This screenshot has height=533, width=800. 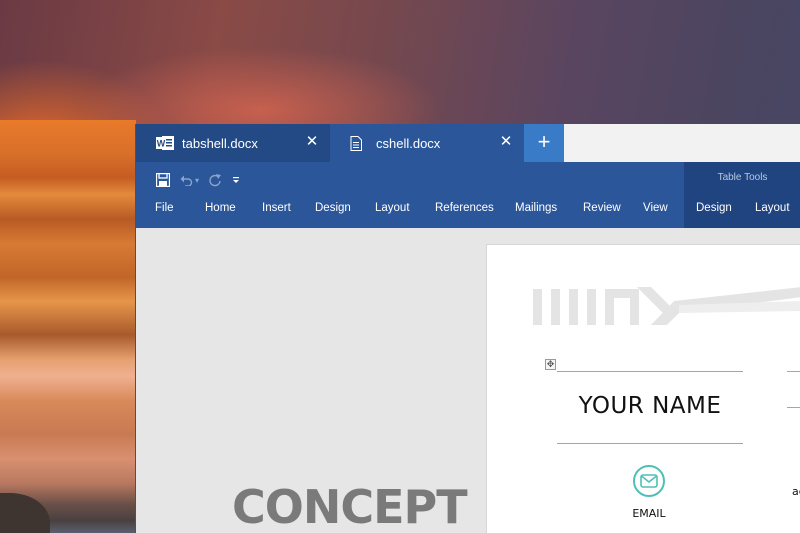 What do you see at coordinates (742, 177) in the screenshot?
I see `table-tools-title: Table Tools` at bounding box center [742, 177].